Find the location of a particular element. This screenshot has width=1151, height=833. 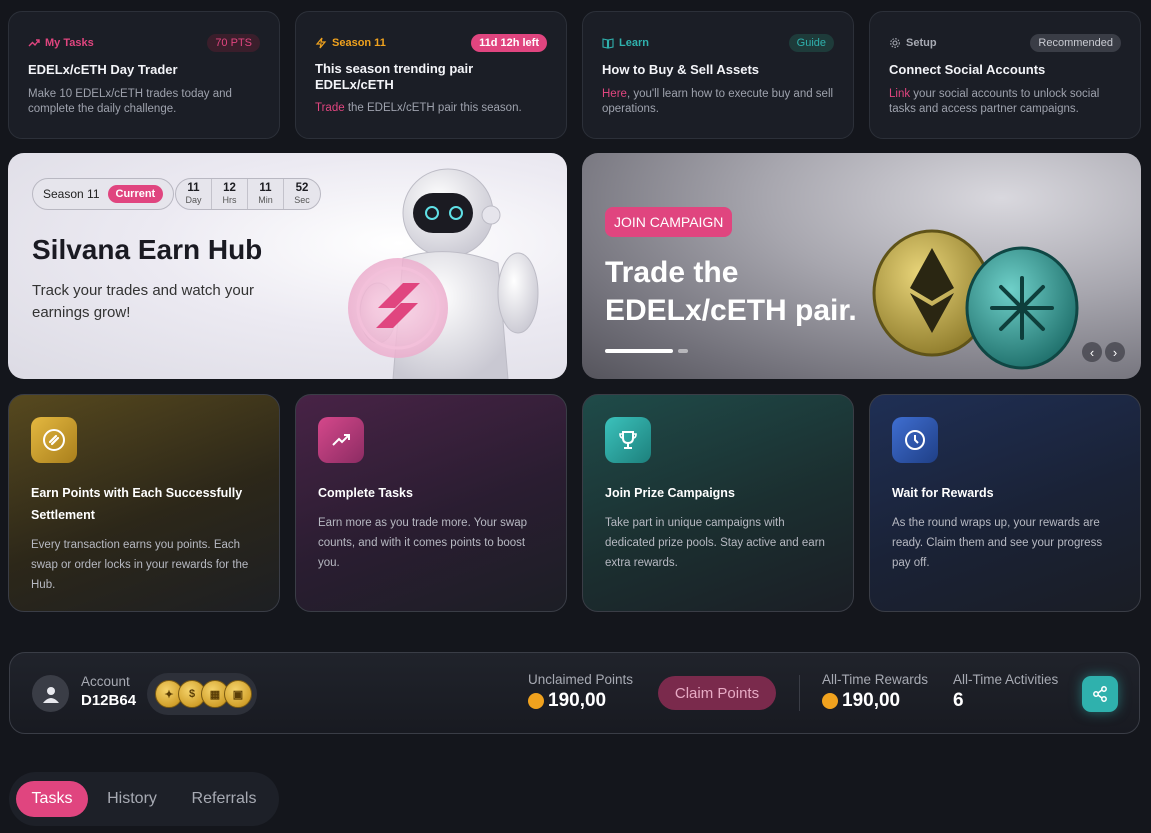

countdown-minutes: 11 Min is located at coordinates (266, 194).